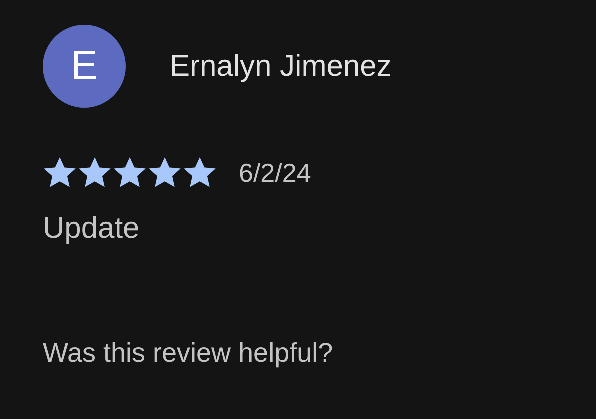  What do you see at coordinates (92, 229) in the screenshot?
I see `review-text: Update` at bounding box center [92, 229].